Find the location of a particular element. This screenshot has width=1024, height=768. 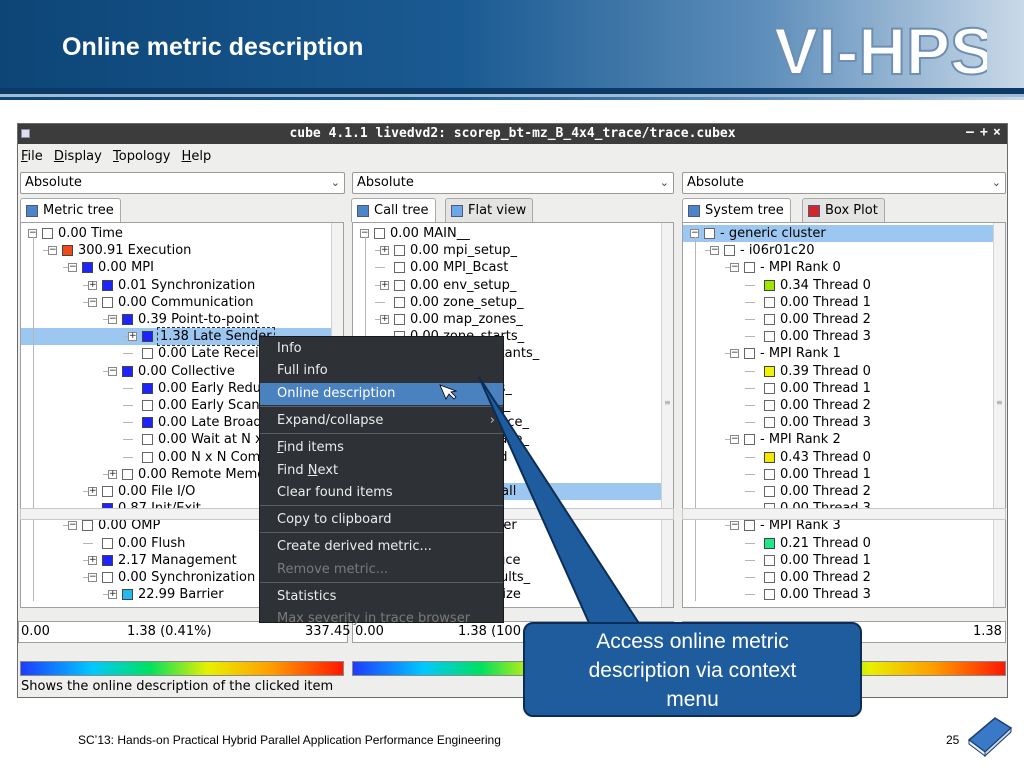

tree-row: +0.00 env_setup_ is located at coordinates (507, 285).